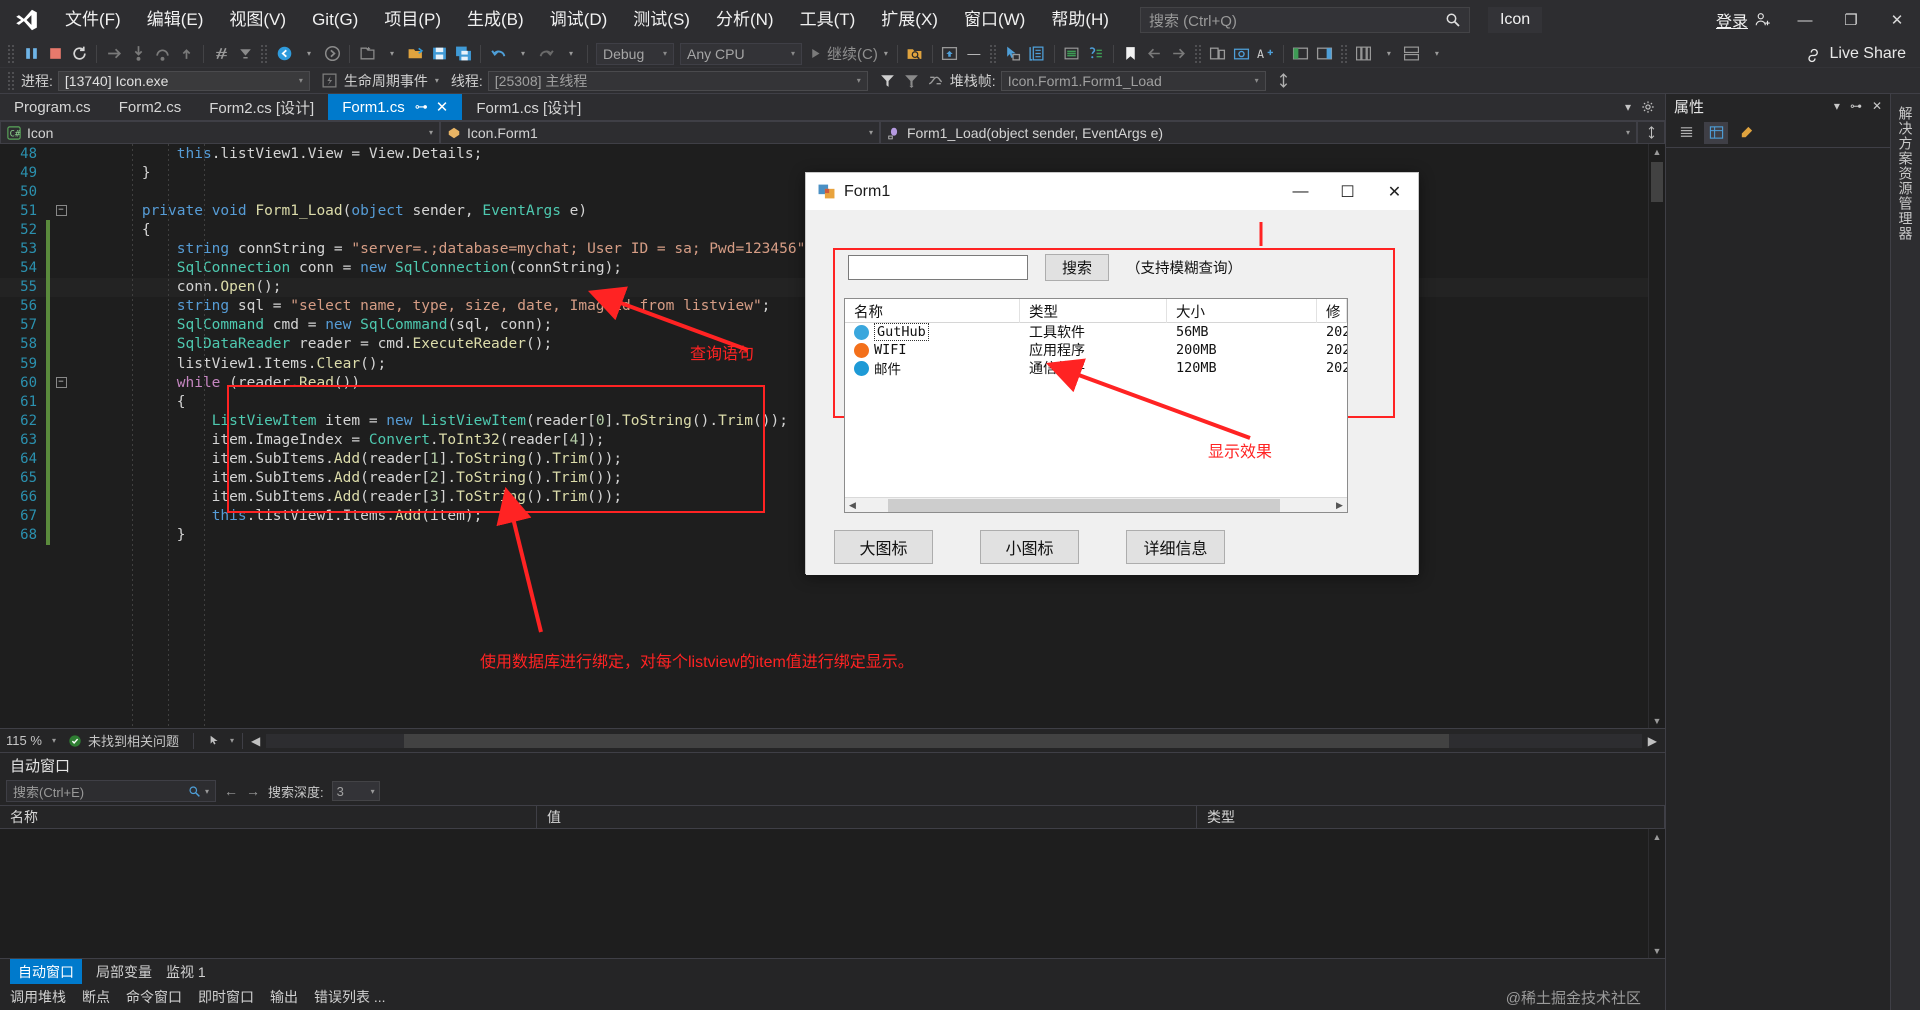 This screenshot has width=1920, height=1010. What do you see at coordinates (215, 741) in the screenshot?
I see `edit-pointer-icon` at bounding box center [215, 741].